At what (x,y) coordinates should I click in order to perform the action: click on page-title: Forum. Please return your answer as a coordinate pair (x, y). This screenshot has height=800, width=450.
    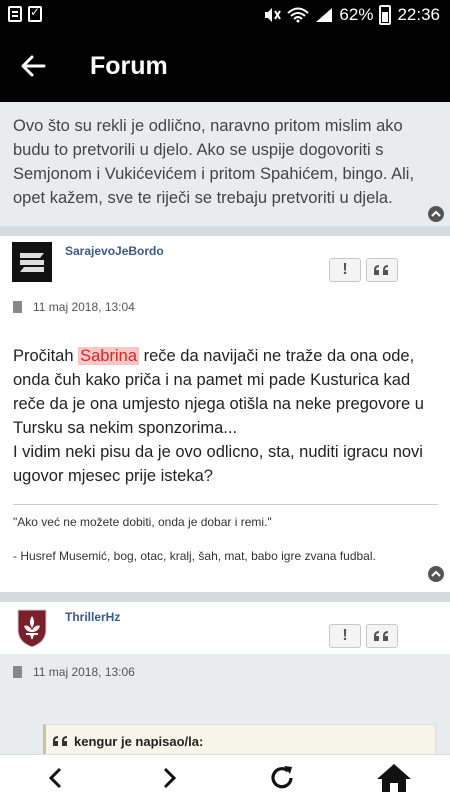
    Looking at the image, I should click on (129, 66).